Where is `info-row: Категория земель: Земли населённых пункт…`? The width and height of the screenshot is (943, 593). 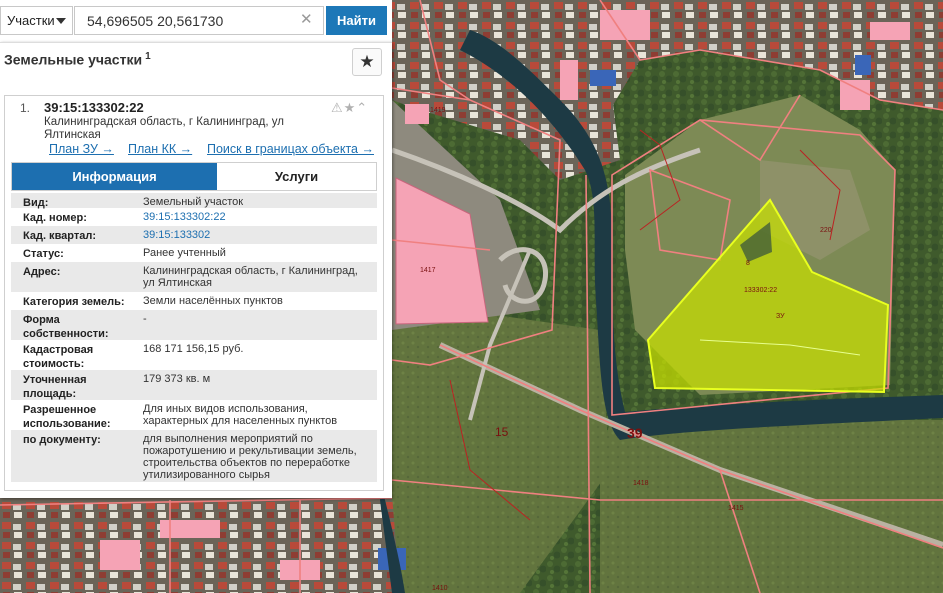 info-row: Категория земель: Земли населённых пункт… is located at coordinates (194, 301).